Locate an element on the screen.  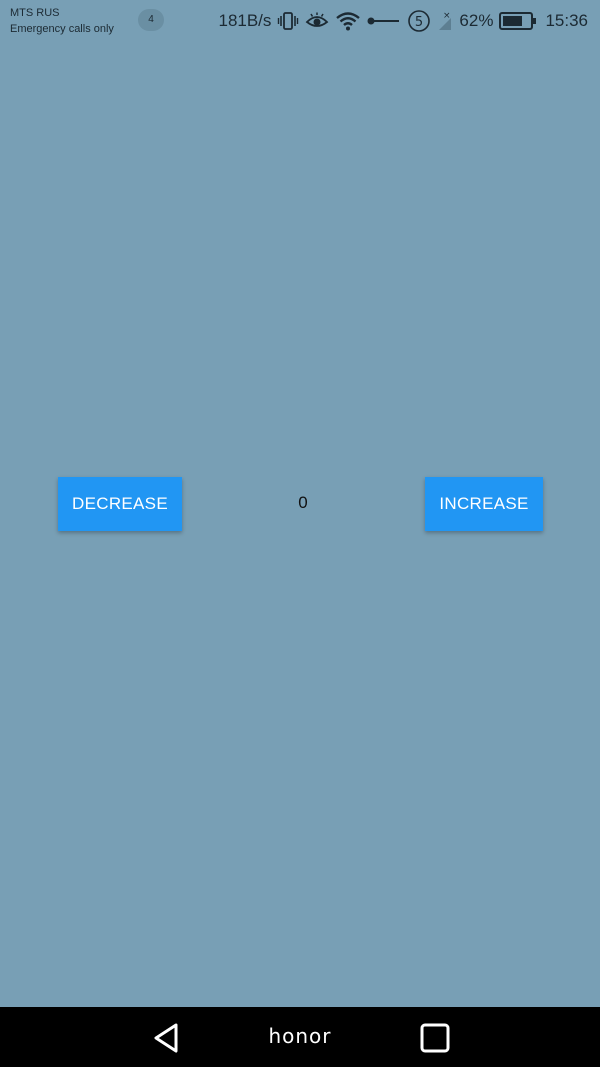
navigation-bar: honor is located at coordinates (300, 1037).